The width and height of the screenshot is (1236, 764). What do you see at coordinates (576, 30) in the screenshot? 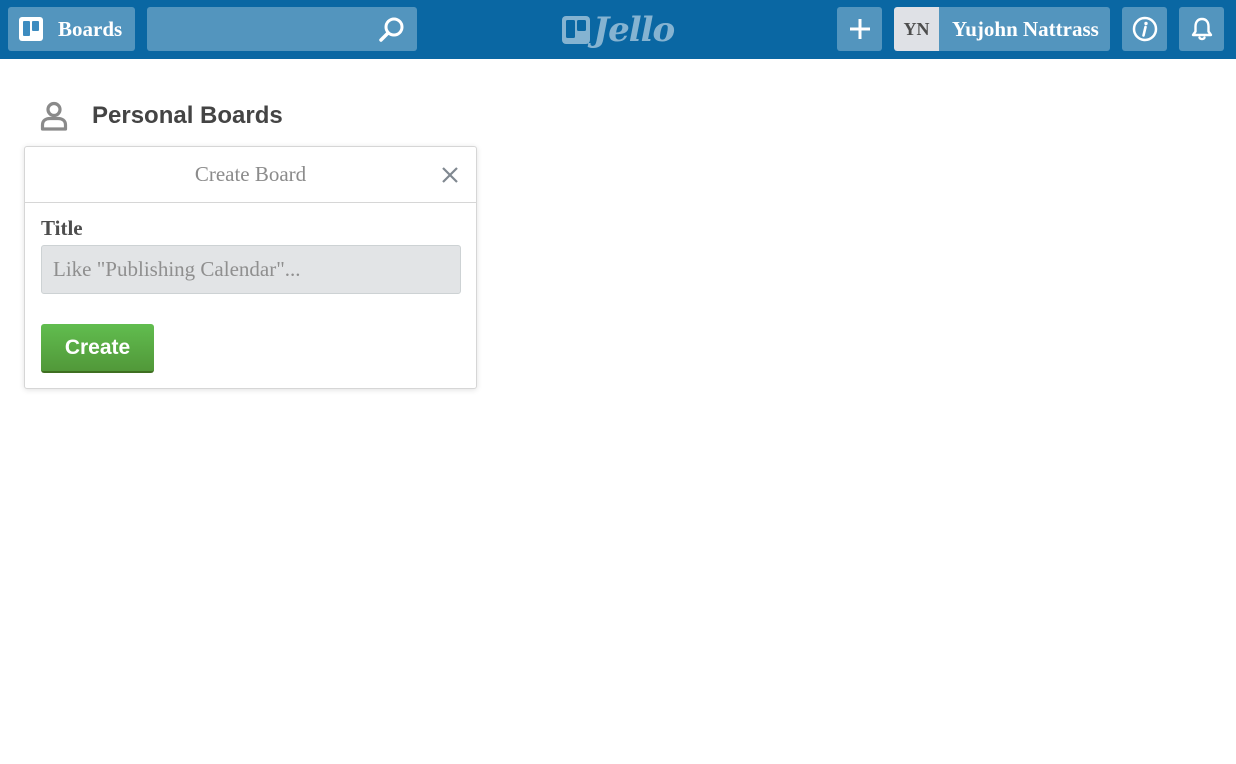
I see `jello-logo-icon` at bounding box center [576, 30].